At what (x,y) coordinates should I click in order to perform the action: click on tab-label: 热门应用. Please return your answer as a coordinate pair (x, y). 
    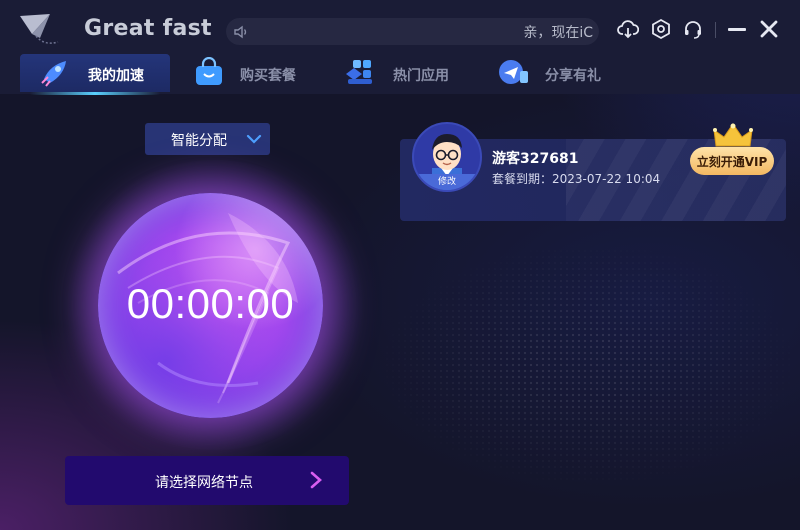
    Looking at the image, I should click on (421, 76).